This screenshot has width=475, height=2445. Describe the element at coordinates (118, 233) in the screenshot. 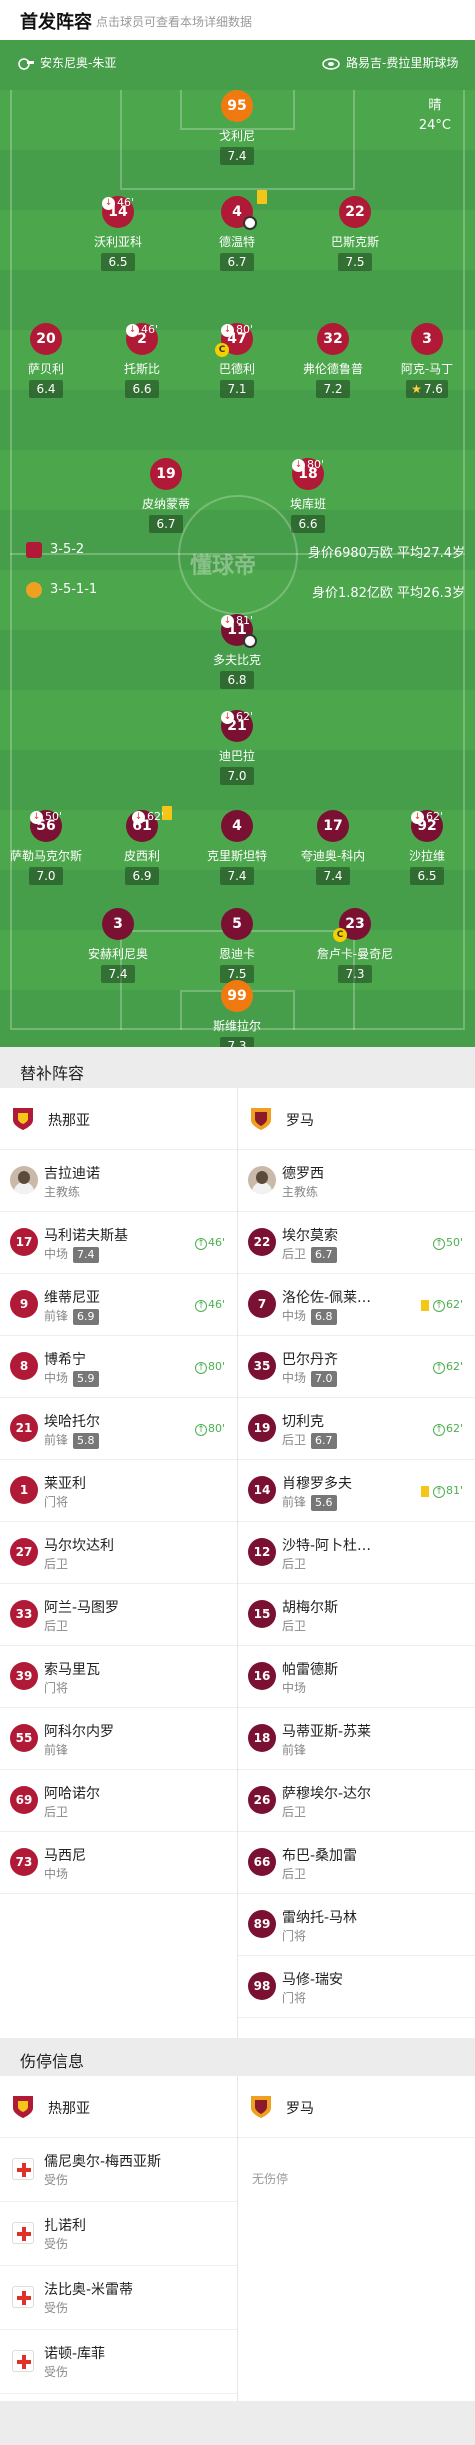

I see `home-player-defender-1: 14 ↓ 46' 沃利亚科 6.5` at that location.